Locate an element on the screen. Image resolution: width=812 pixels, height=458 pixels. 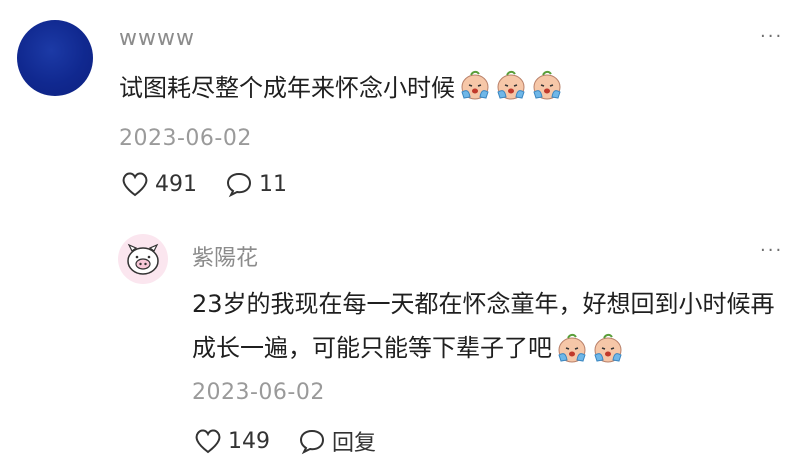
avatar is located at coordinates (55, 58).